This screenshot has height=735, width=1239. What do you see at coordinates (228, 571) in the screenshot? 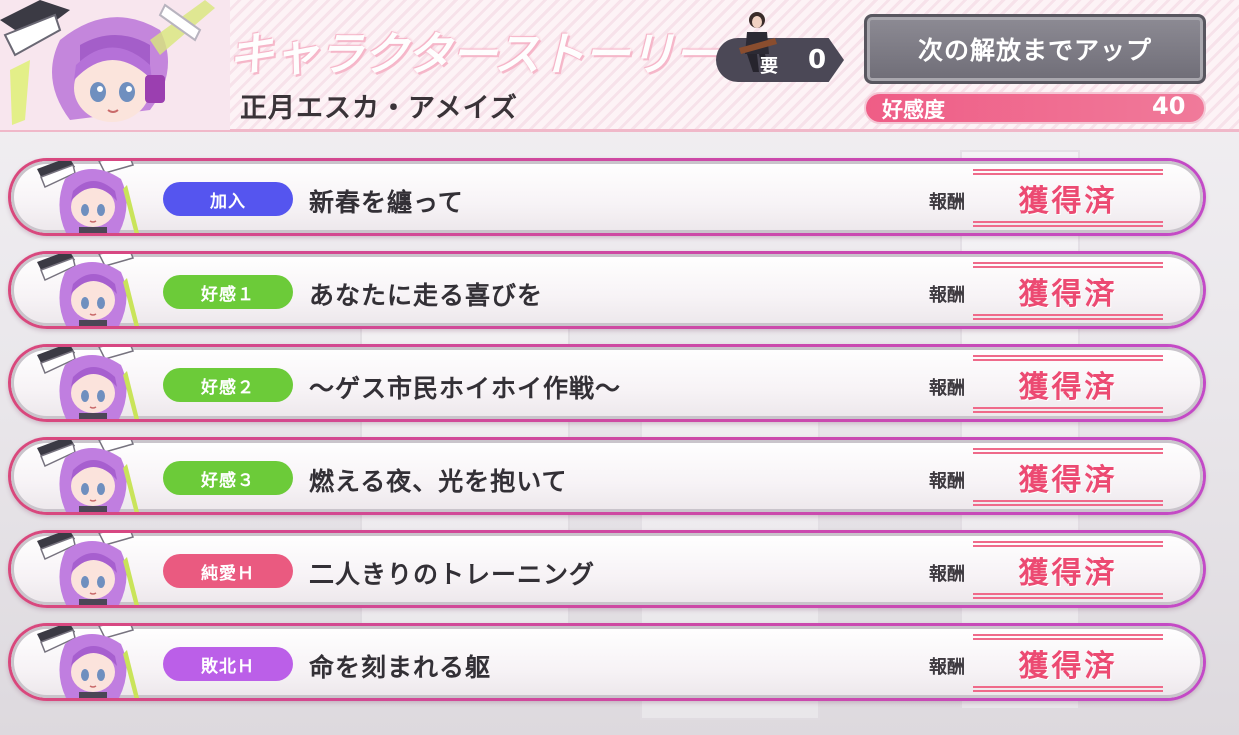
I see `story-tag: 純愛Ｈ` at bounding box center [228, 571].